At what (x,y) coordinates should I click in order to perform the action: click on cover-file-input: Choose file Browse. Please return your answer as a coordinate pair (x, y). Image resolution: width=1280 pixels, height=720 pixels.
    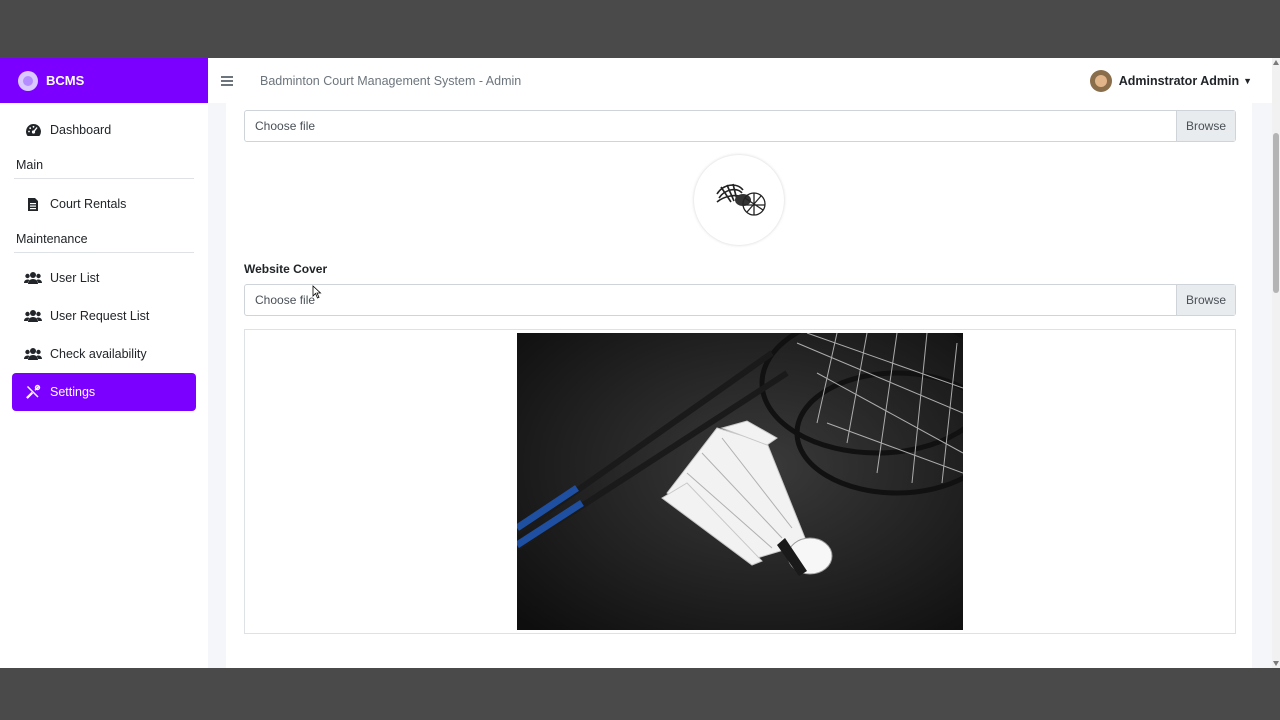
    Looking at the image, I should click on (740, 300).